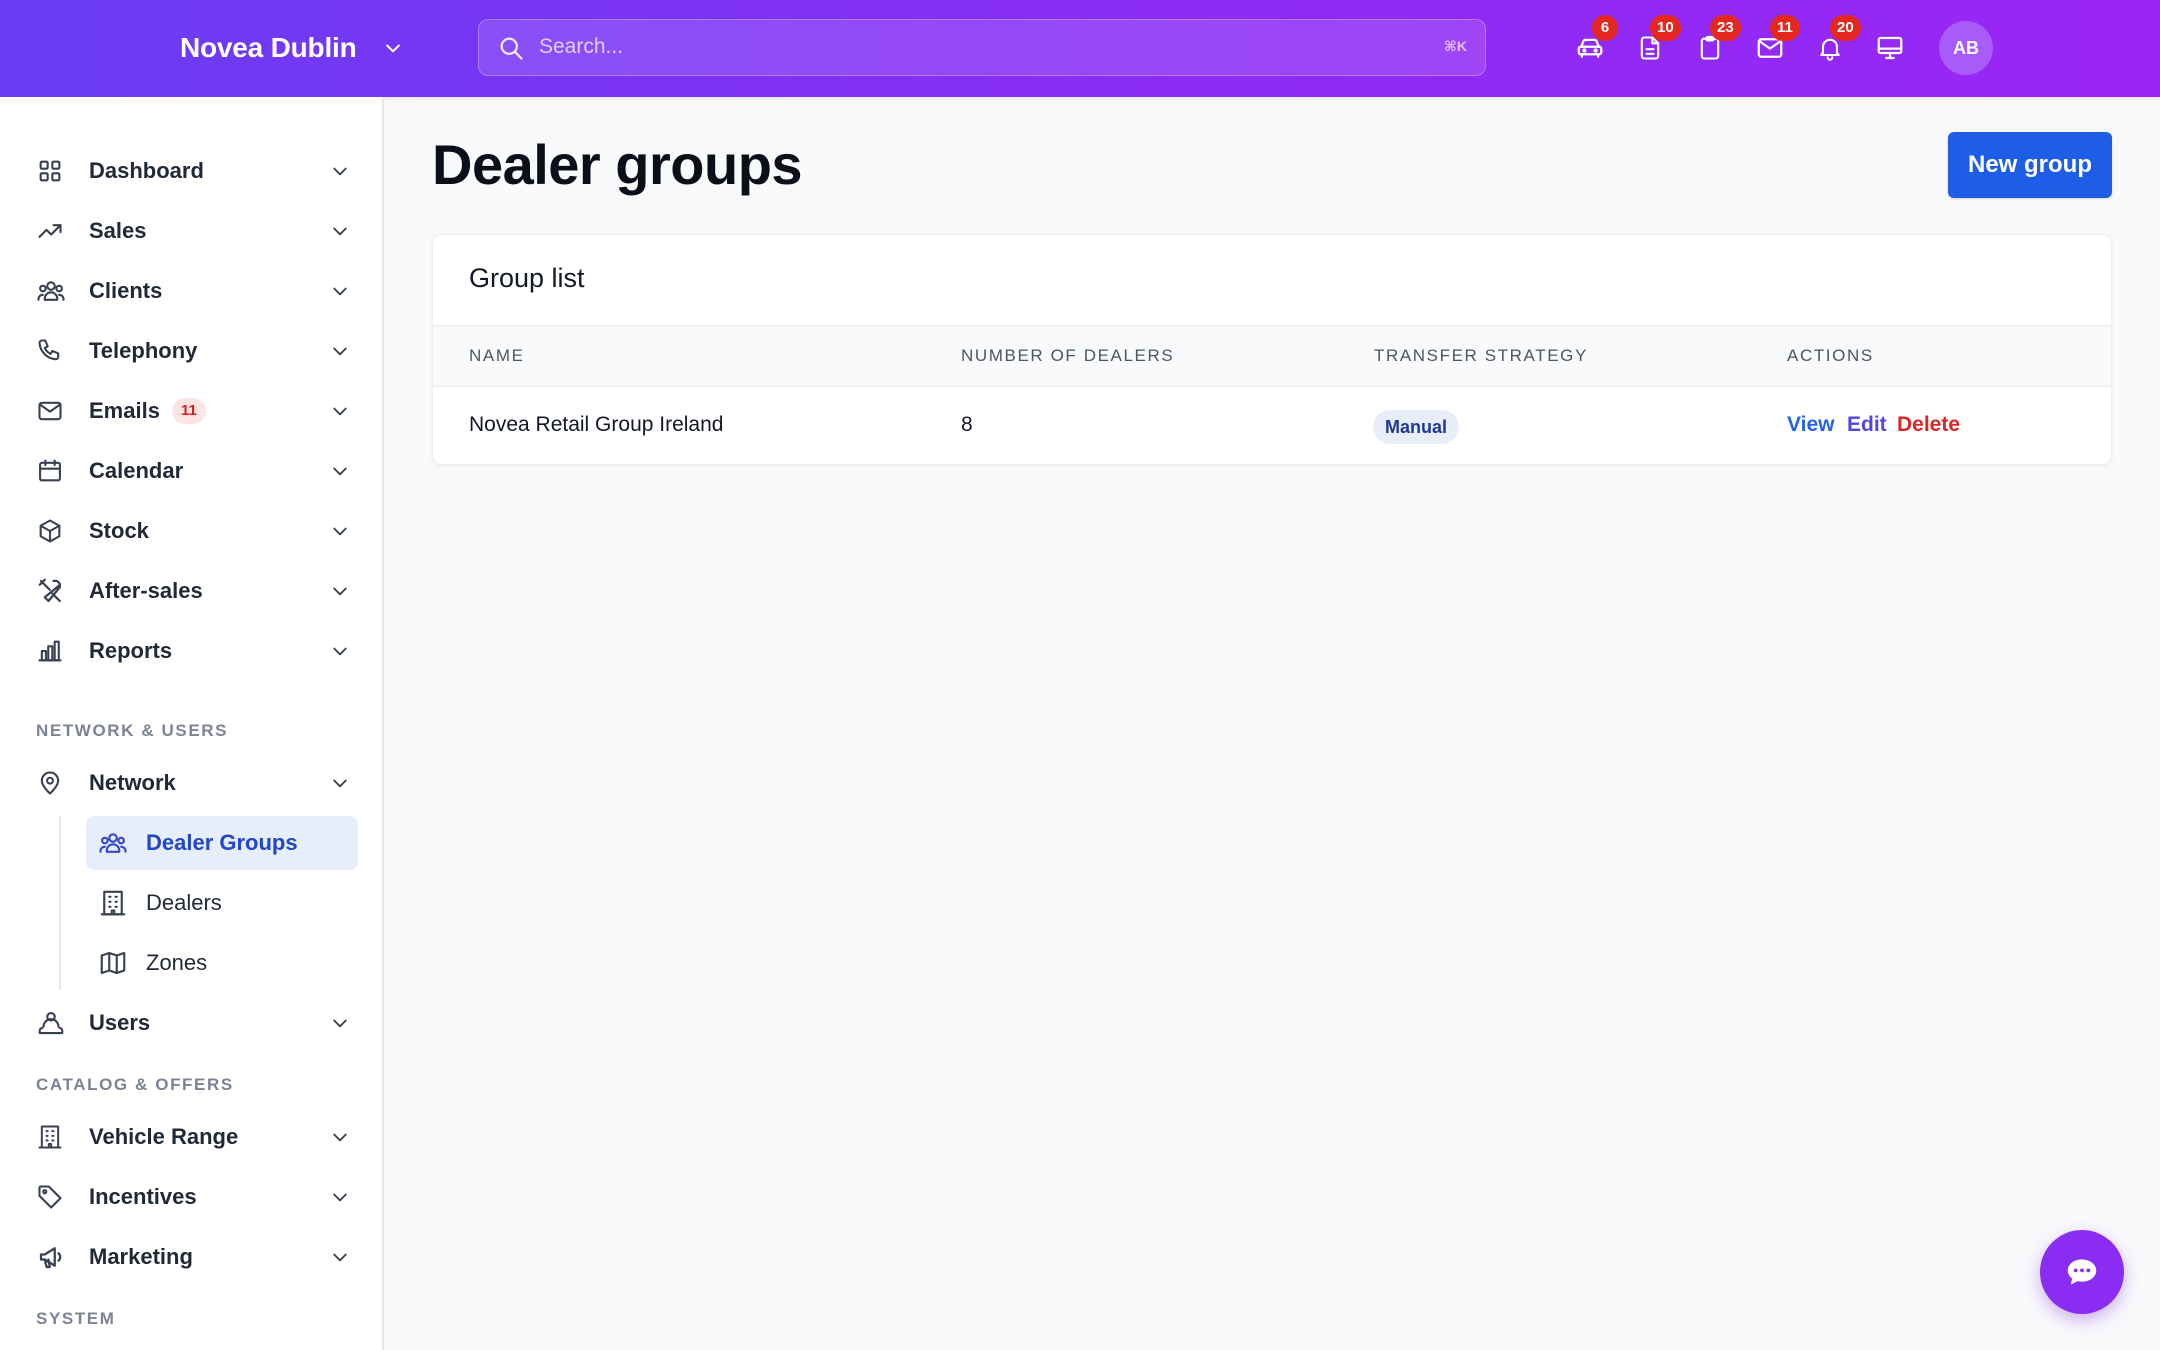 The height and width of the screenshot is (1350, 2160). I want to click on search-bar: ⌘K, so click(982, 47).